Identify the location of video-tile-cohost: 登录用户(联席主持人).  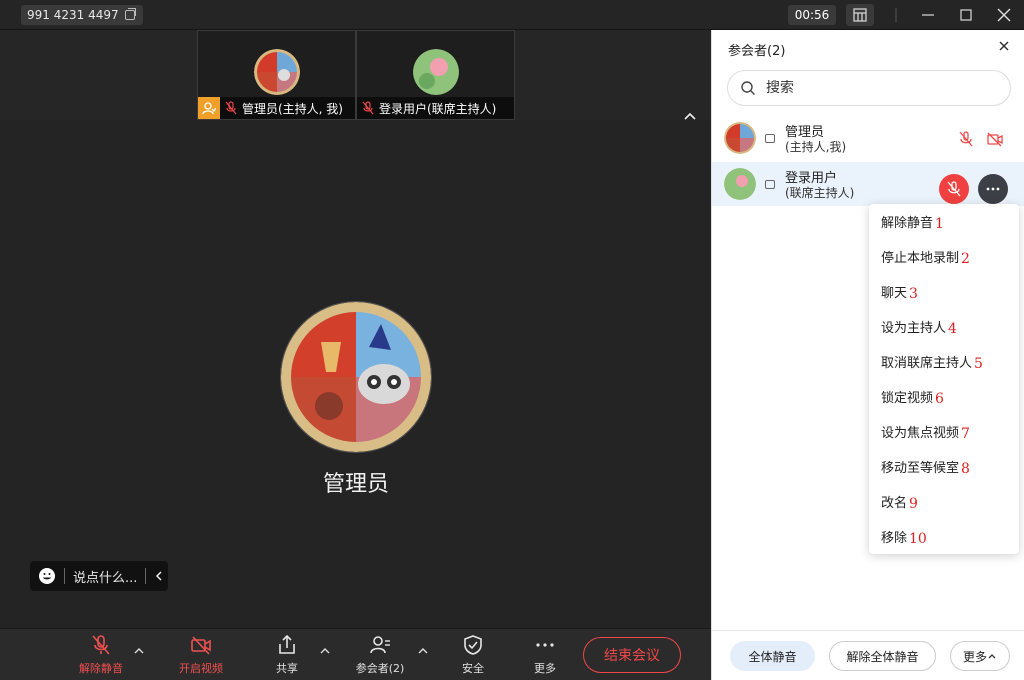
(435, 75).